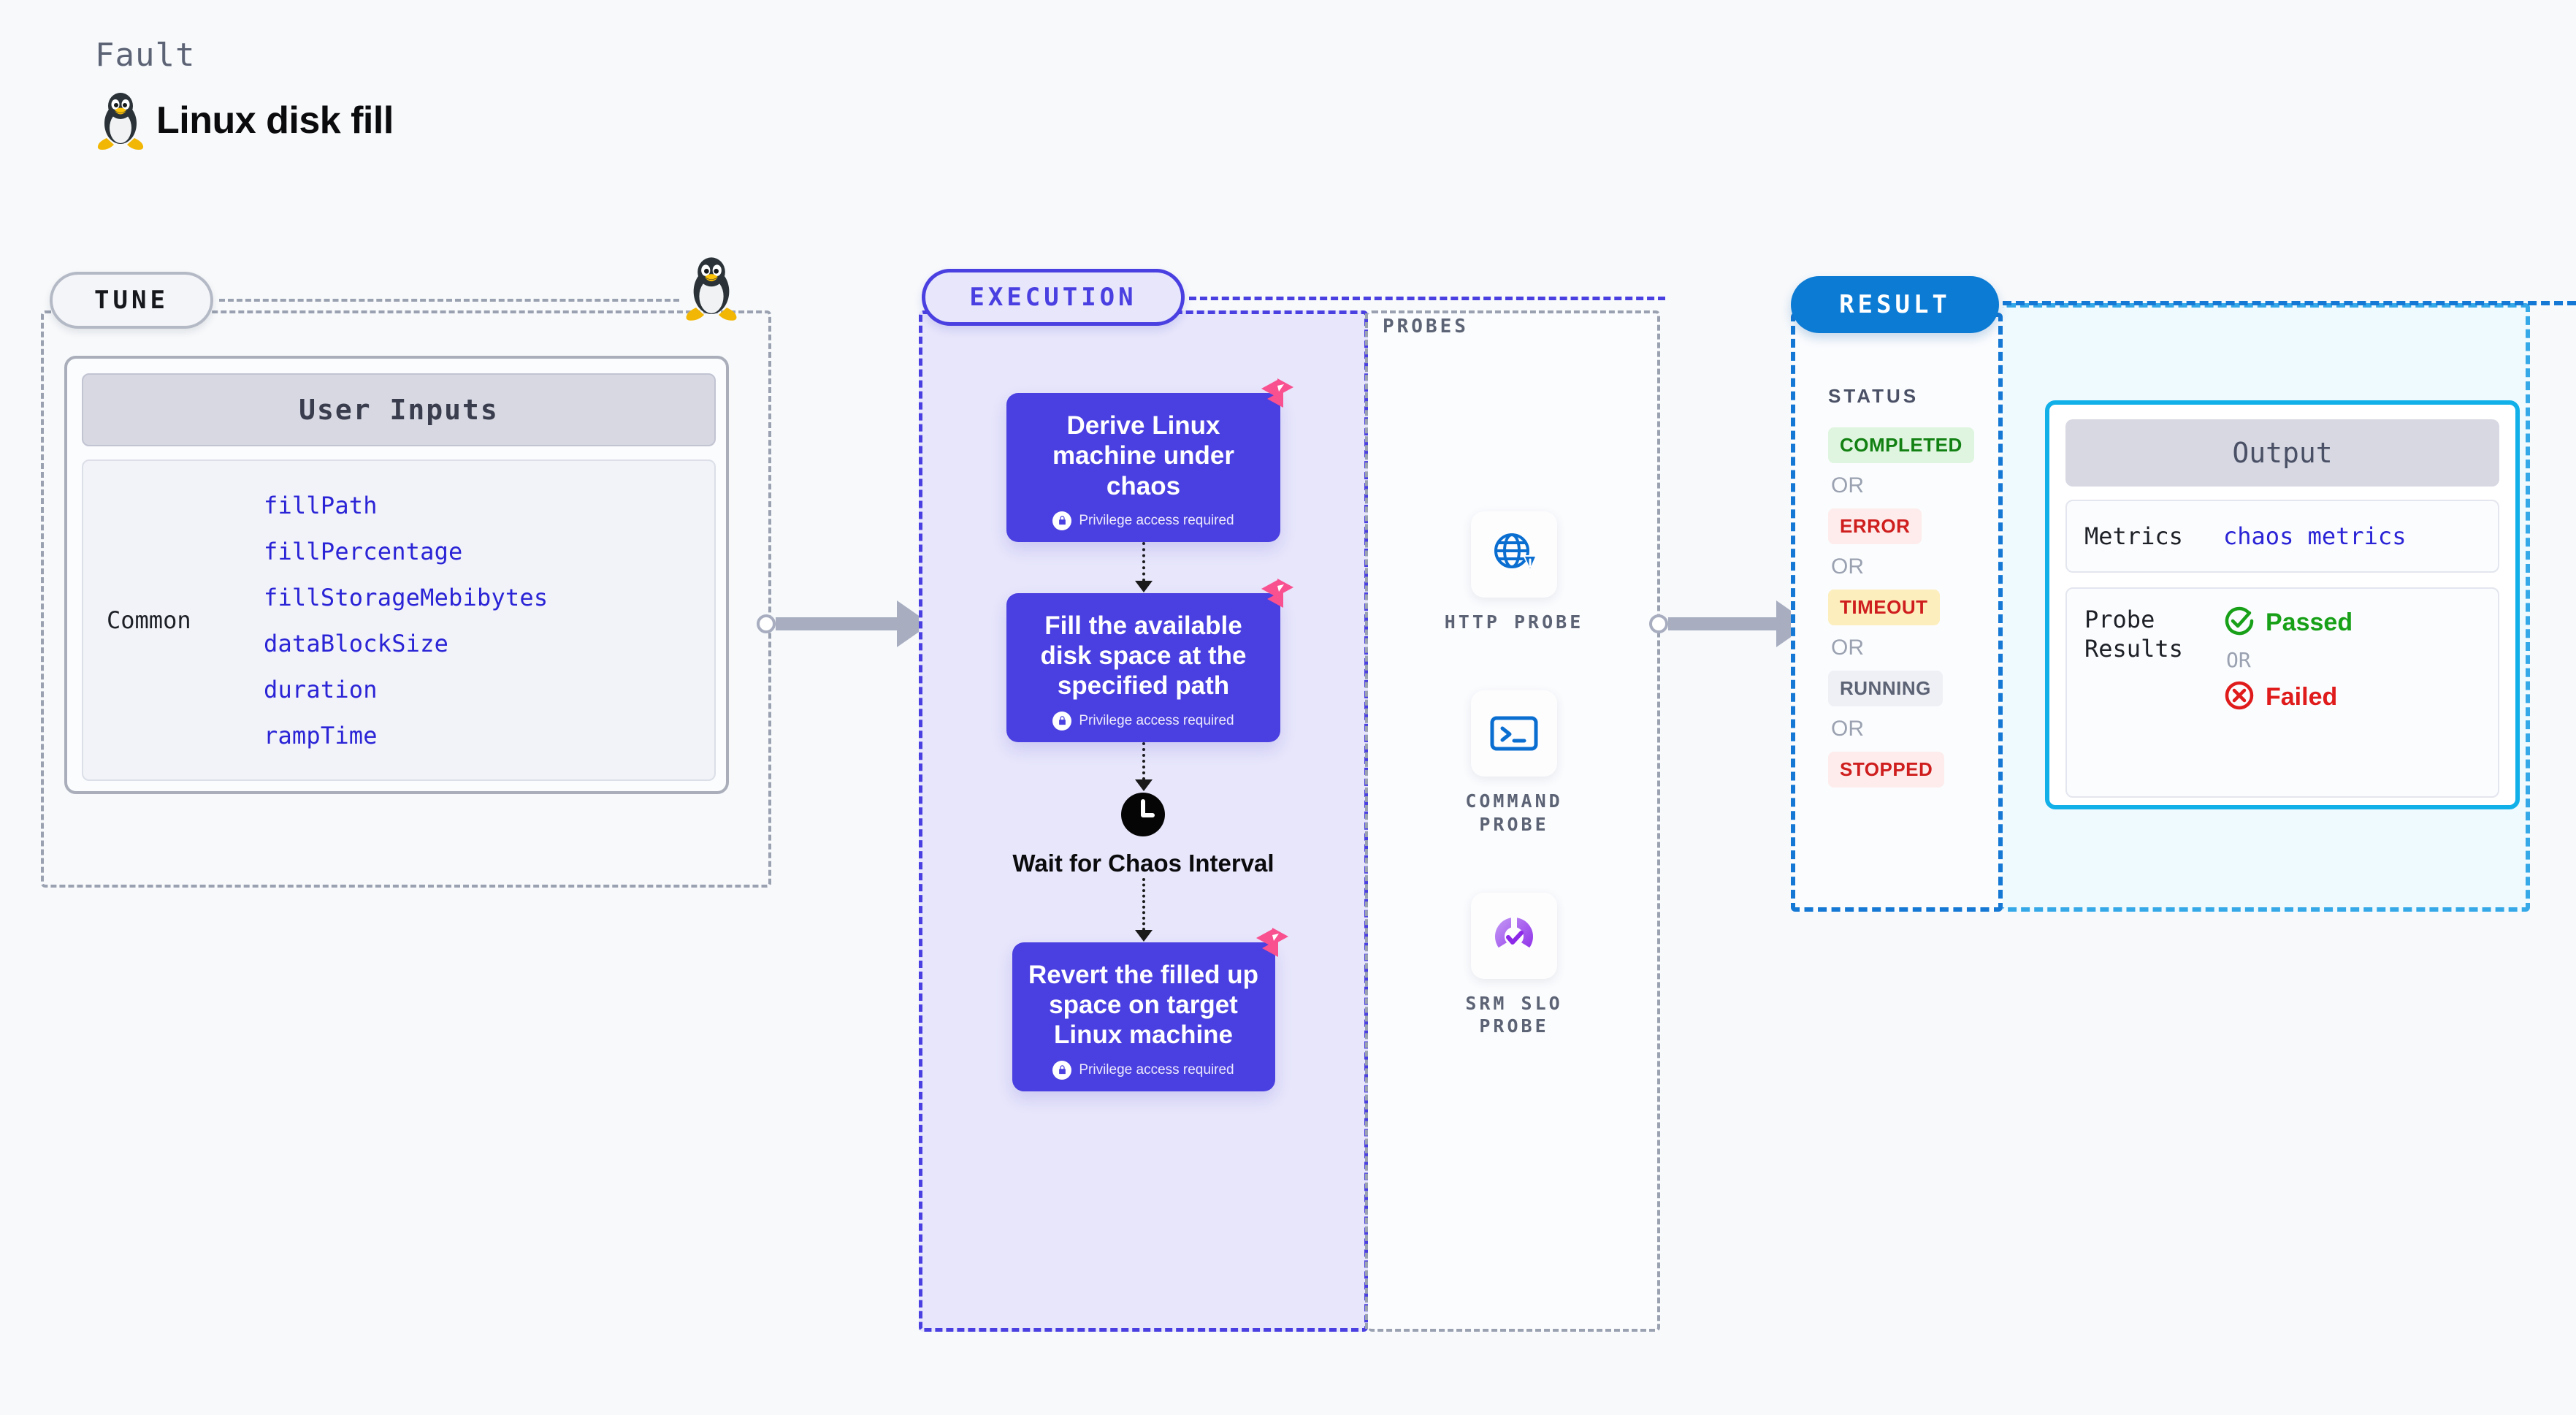 This screenshot has height=1415, width=2576. I want to click on probe-result-passed: Passed, so click(2288, 623).